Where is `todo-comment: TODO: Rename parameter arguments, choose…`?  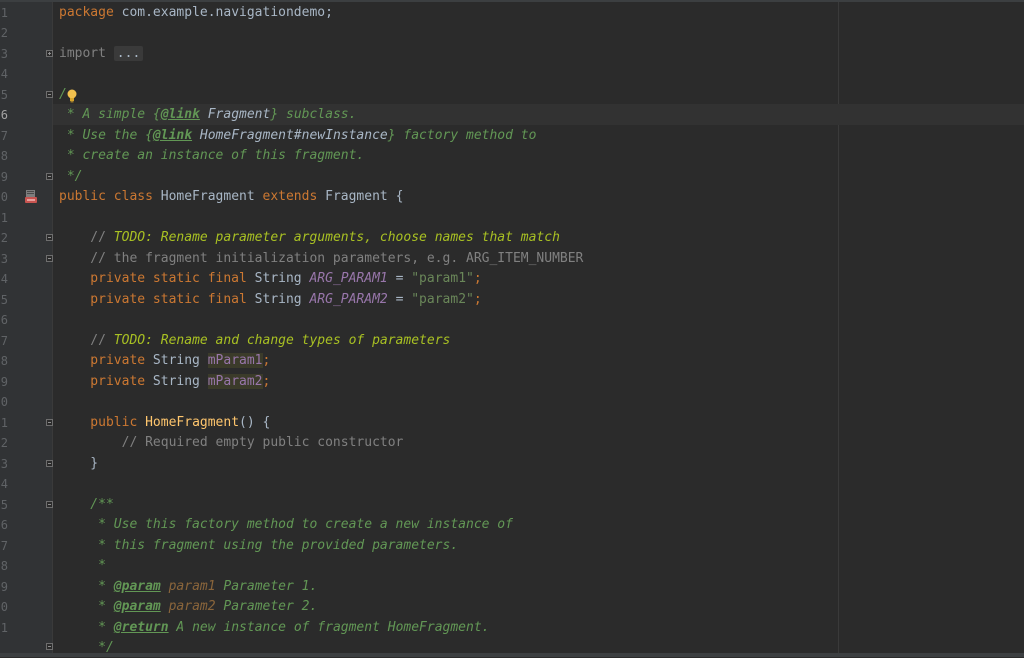
todo-comment: TODO: Rename parameter arguments, choose… is located at coordinates (336, 237).